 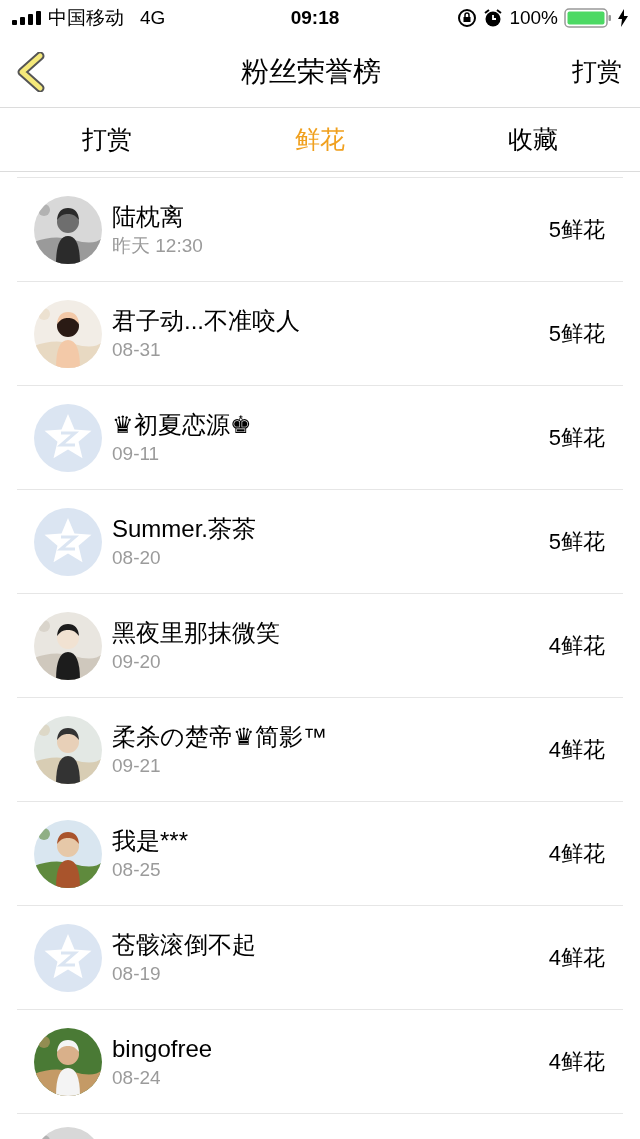 What do you see at coordinates (182, 424) in the screenshot?
I see `fan-name: ♛初夏恋源♚` at bounding box center [182, 424].